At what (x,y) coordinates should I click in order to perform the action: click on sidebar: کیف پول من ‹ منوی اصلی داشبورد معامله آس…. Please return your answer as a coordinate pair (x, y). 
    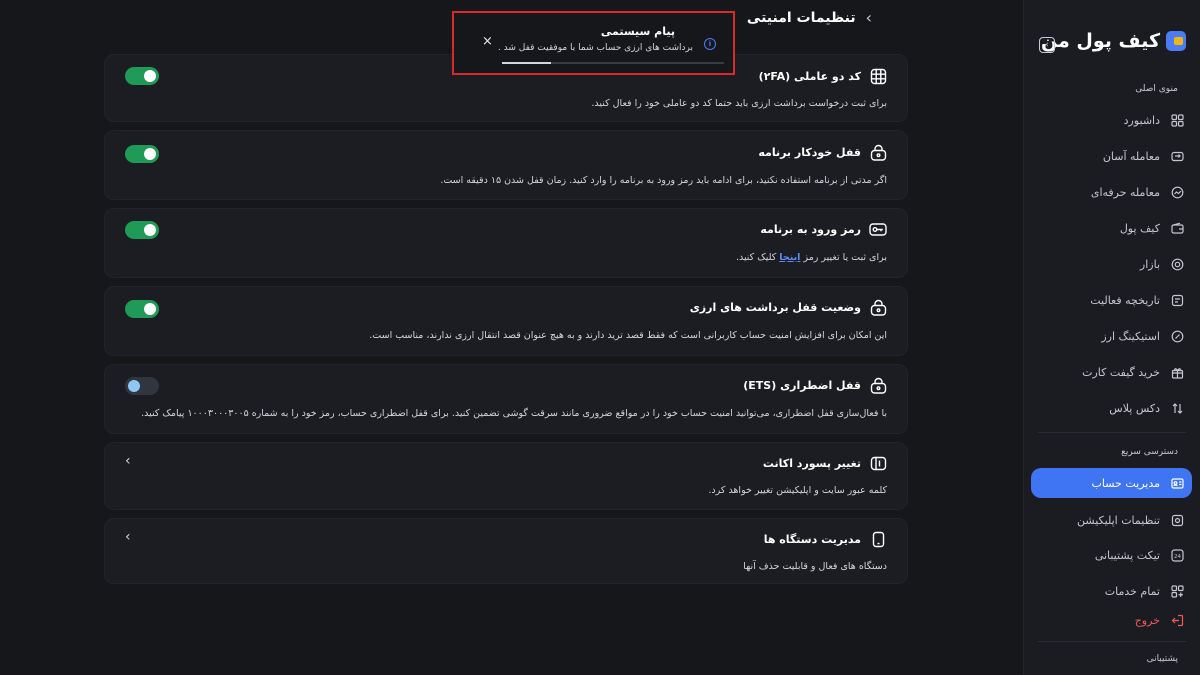
    Looking at the image, I should click on (1111, 337).